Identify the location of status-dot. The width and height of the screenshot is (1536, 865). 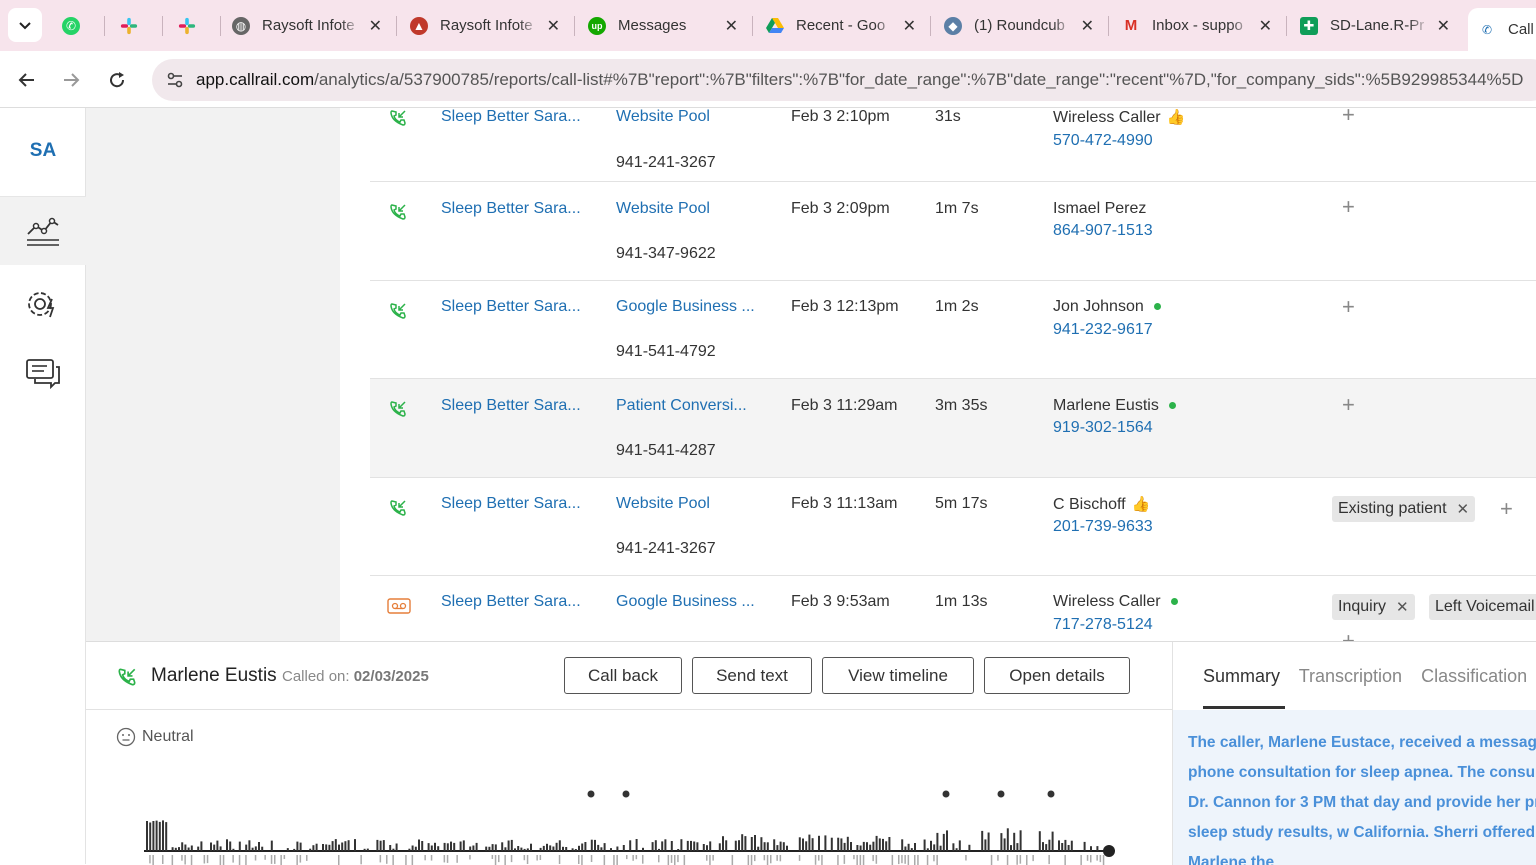
(1157, 307).